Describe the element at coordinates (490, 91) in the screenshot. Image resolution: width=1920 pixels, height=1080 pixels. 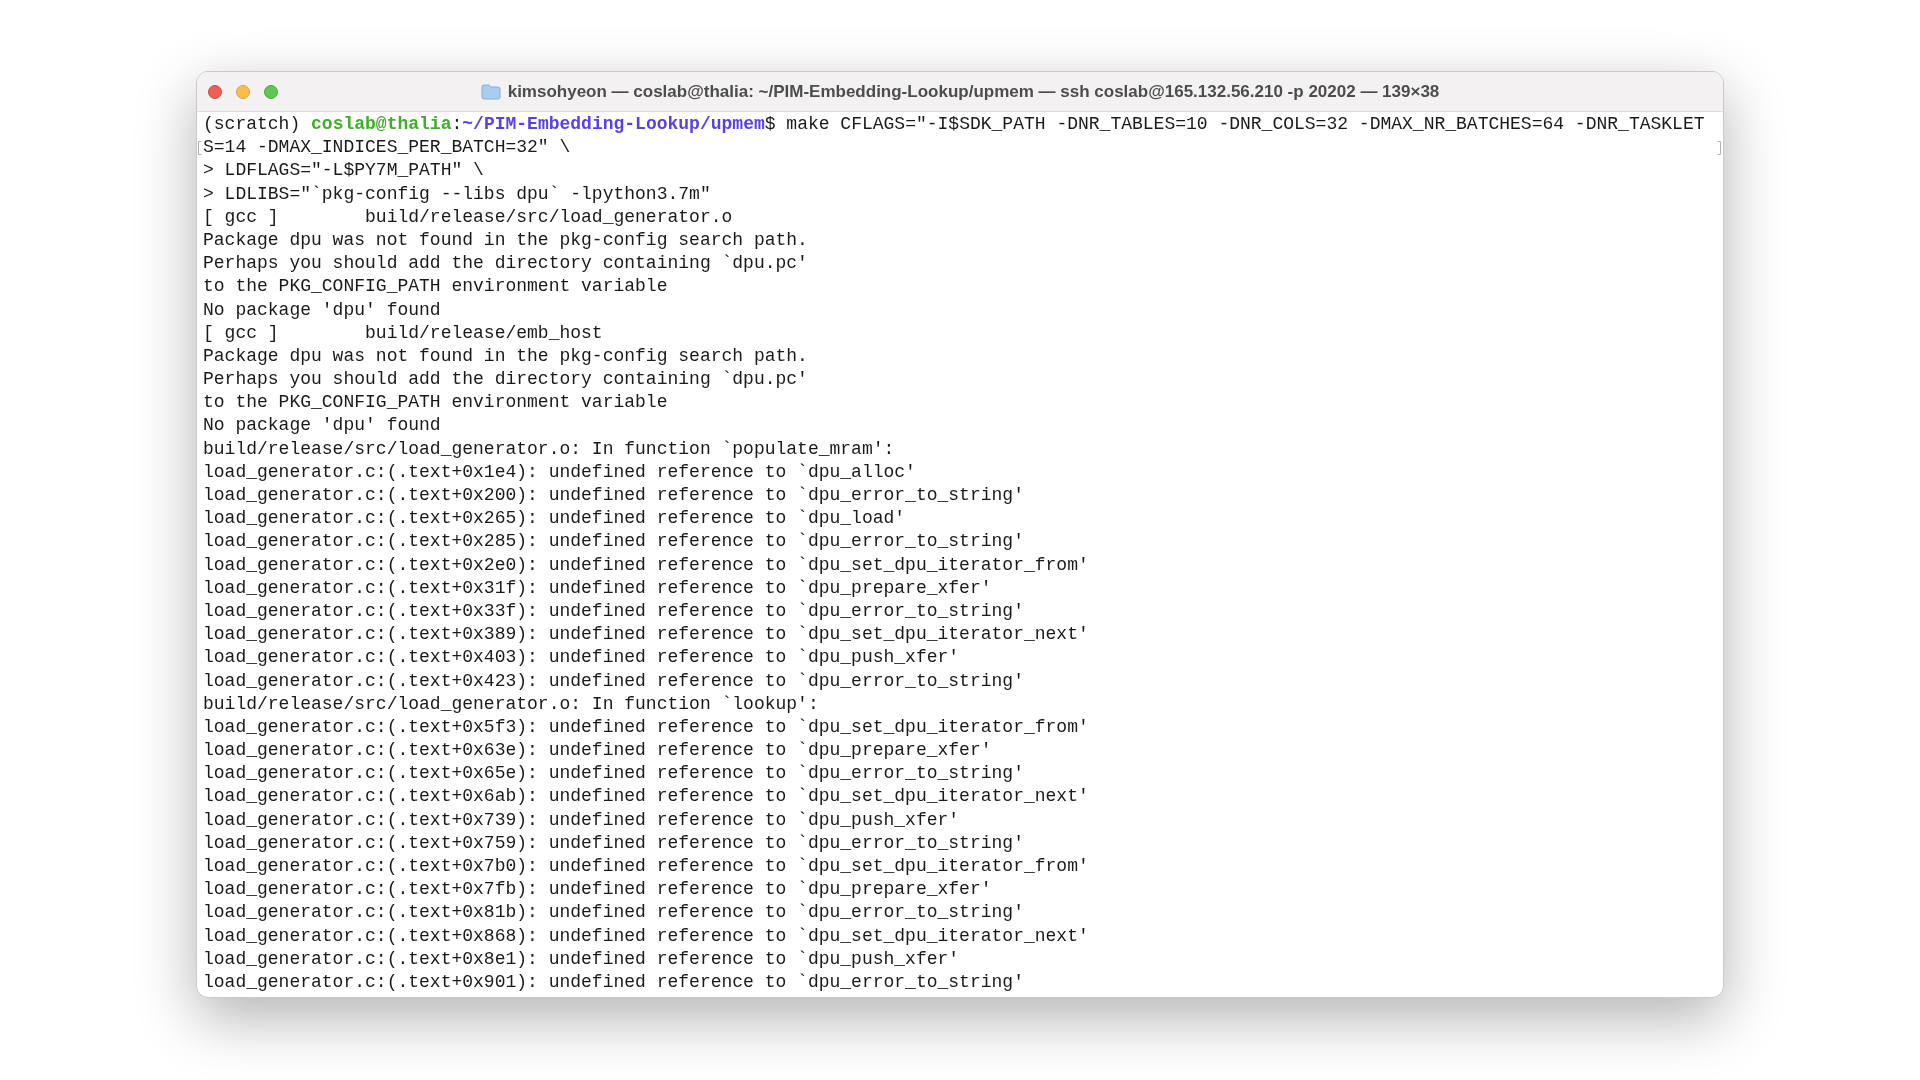
I see `folder-icon` at that location.